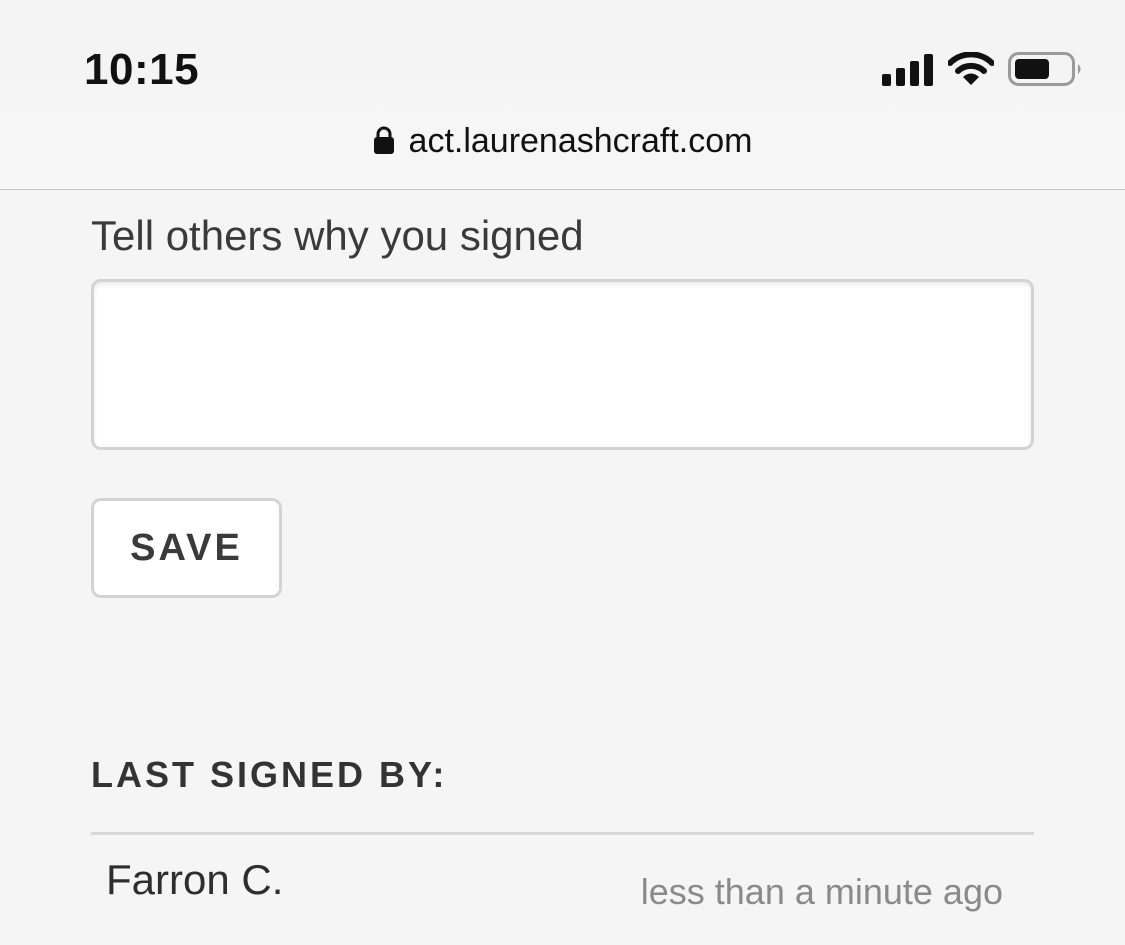  Describe the element at coordinates (186, 548) in the screenshot. I see `save-button: SAVE` at that location.